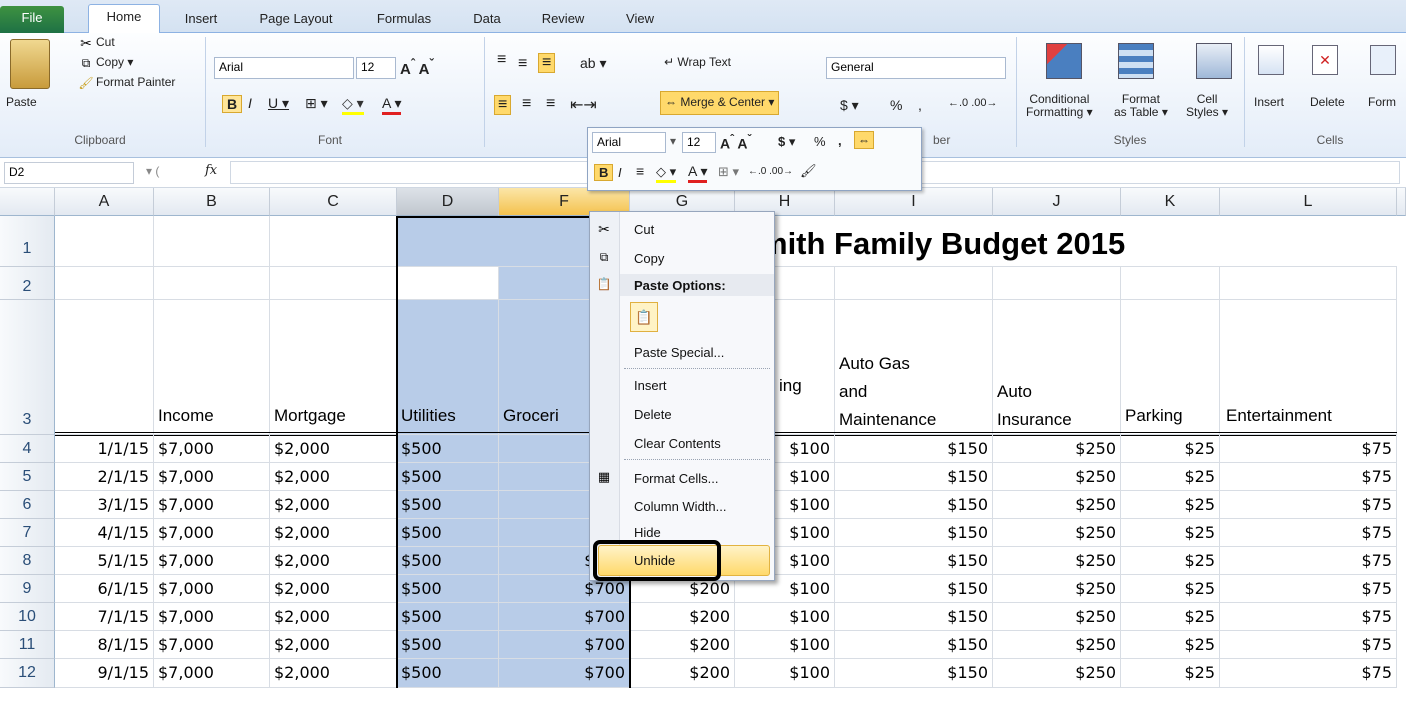  I want to click on column-header-c: C, so click(333, 202).